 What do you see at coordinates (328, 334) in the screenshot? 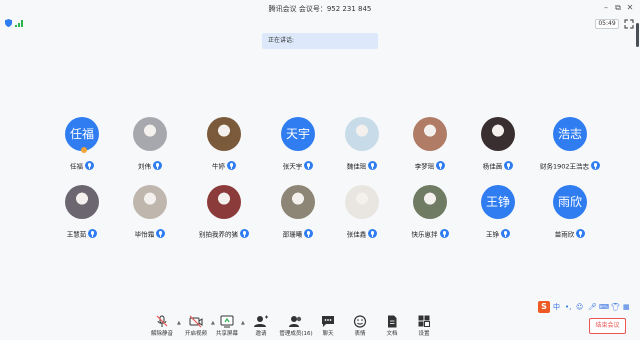
I see `chat-label: 聊天` at bounding box center [328, 334].